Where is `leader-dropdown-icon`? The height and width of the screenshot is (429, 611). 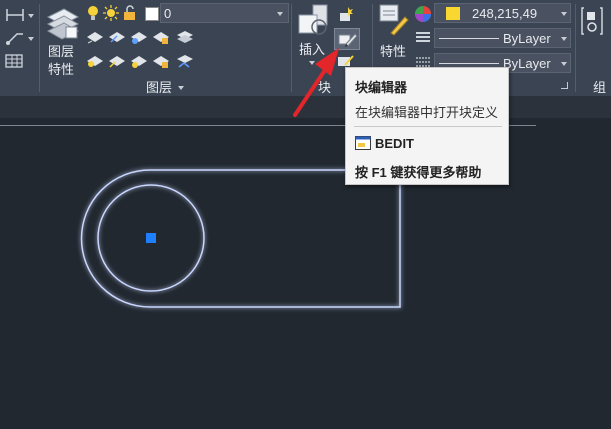 leader-dropdown-icon is located at coordinates (31, 39).